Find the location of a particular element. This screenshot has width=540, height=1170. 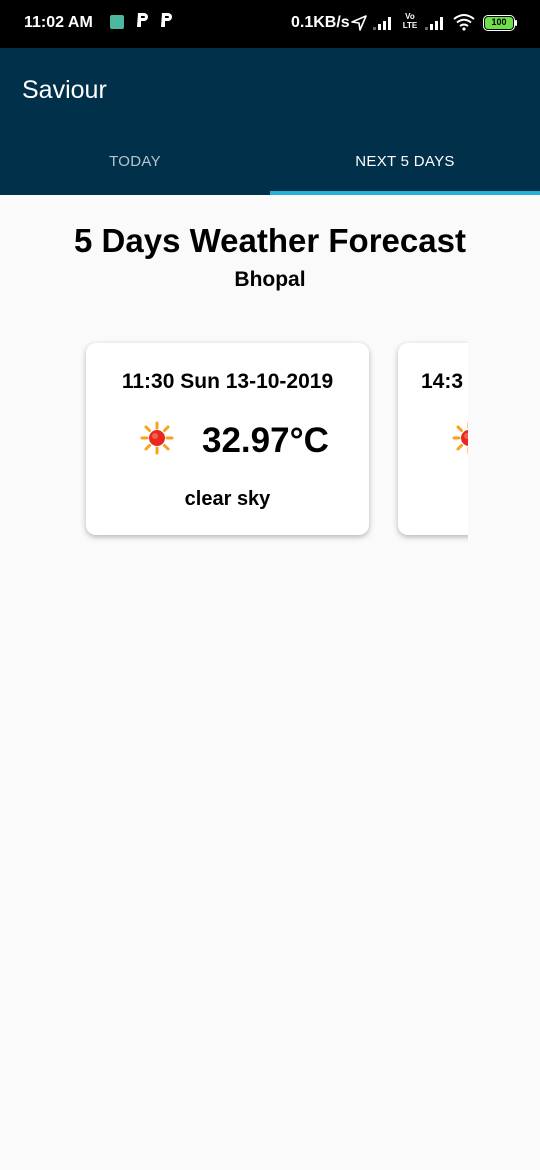

status-bar: 11:02 AM 0.1KB/s Vo LTE 100 is located at coordinates (270, 24).